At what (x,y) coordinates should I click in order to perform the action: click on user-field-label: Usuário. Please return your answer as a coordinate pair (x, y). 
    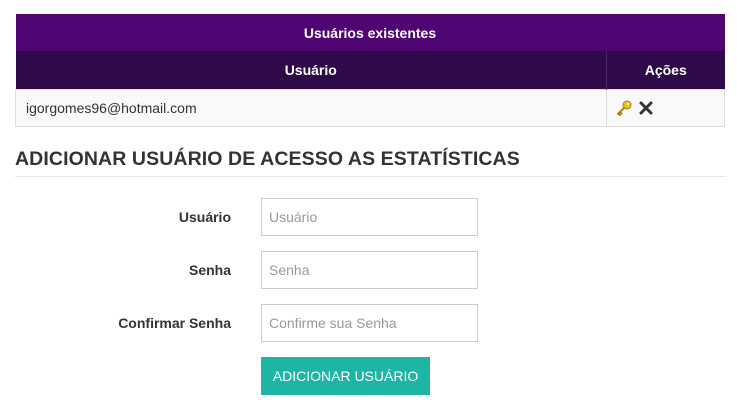
    Looking at the image, I should click on (204, 217).